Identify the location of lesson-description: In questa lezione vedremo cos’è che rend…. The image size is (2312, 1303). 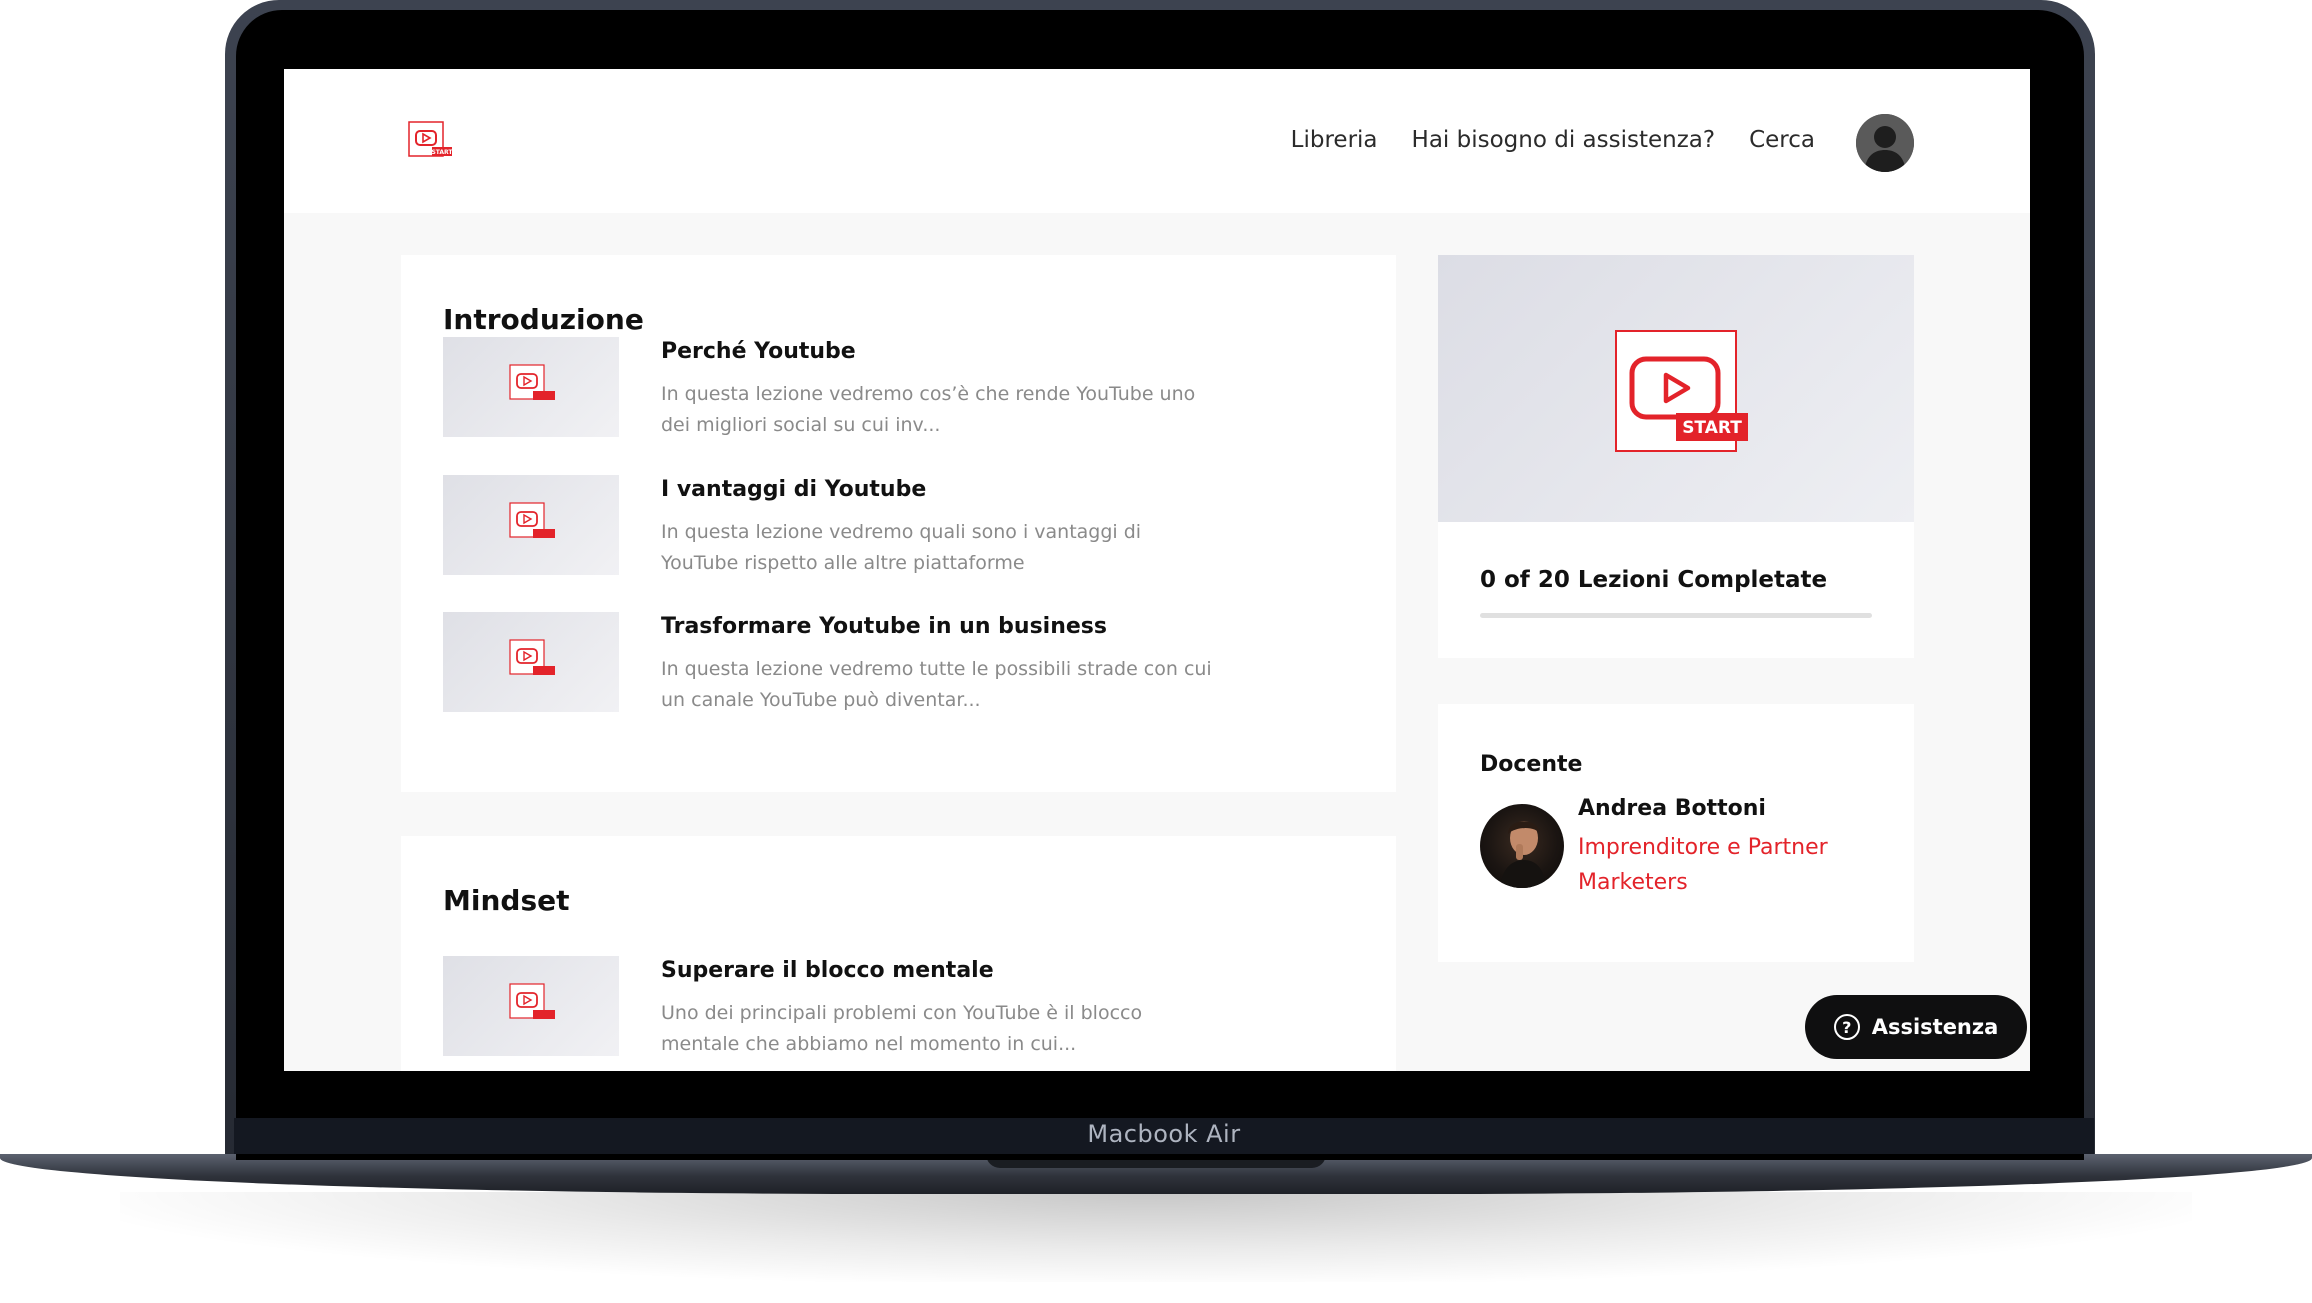
(928, 409).